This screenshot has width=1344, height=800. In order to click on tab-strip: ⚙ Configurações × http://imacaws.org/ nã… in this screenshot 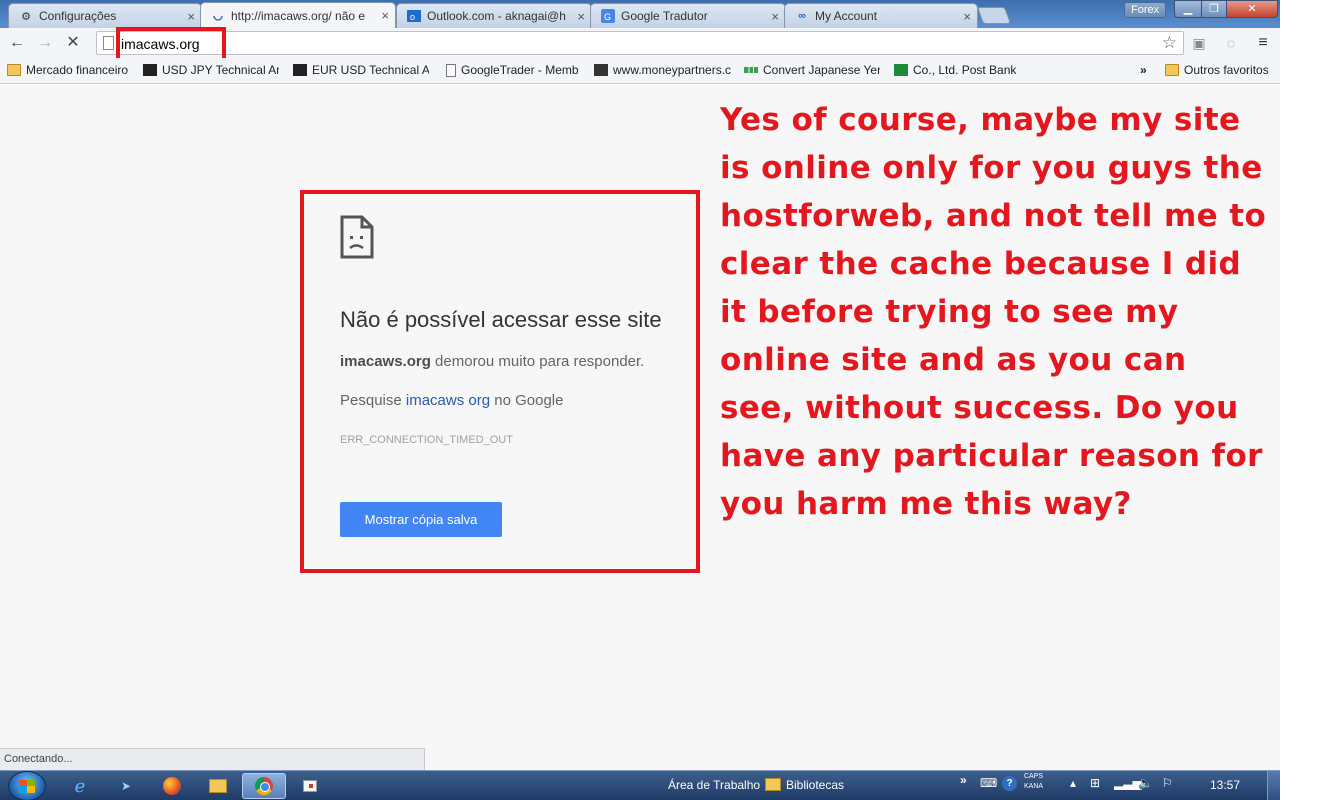, I will do `click(640, 14)`.